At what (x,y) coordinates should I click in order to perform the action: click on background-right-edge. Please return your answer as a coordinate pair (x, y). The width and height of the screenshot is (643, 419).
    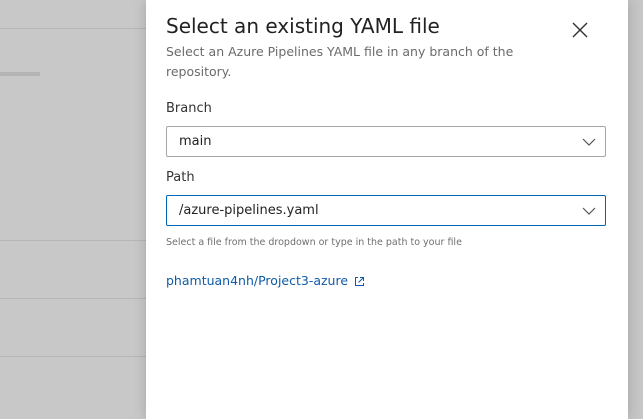
    Looking at the image, I should click on (635, 209).